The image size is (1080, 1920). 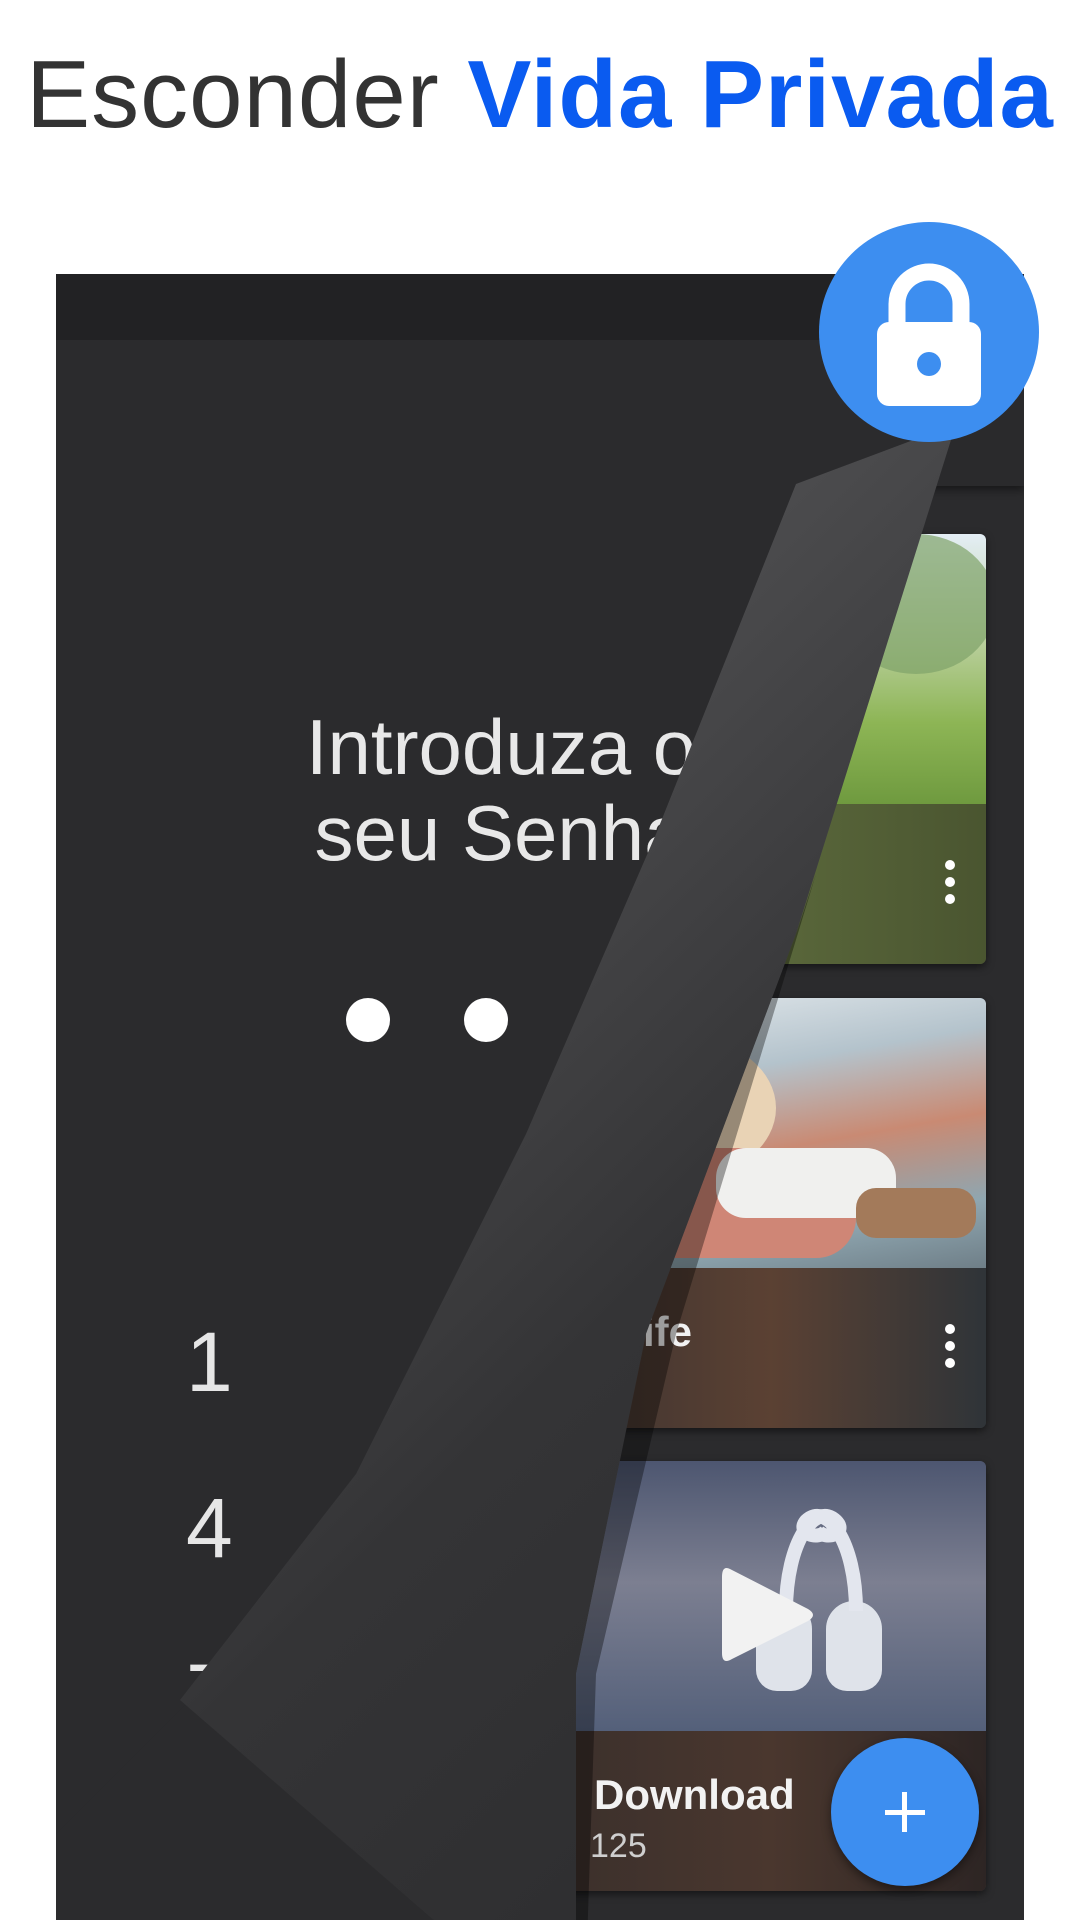 I want to click on headline-plain: Esconder, so click(x=247, y=94).